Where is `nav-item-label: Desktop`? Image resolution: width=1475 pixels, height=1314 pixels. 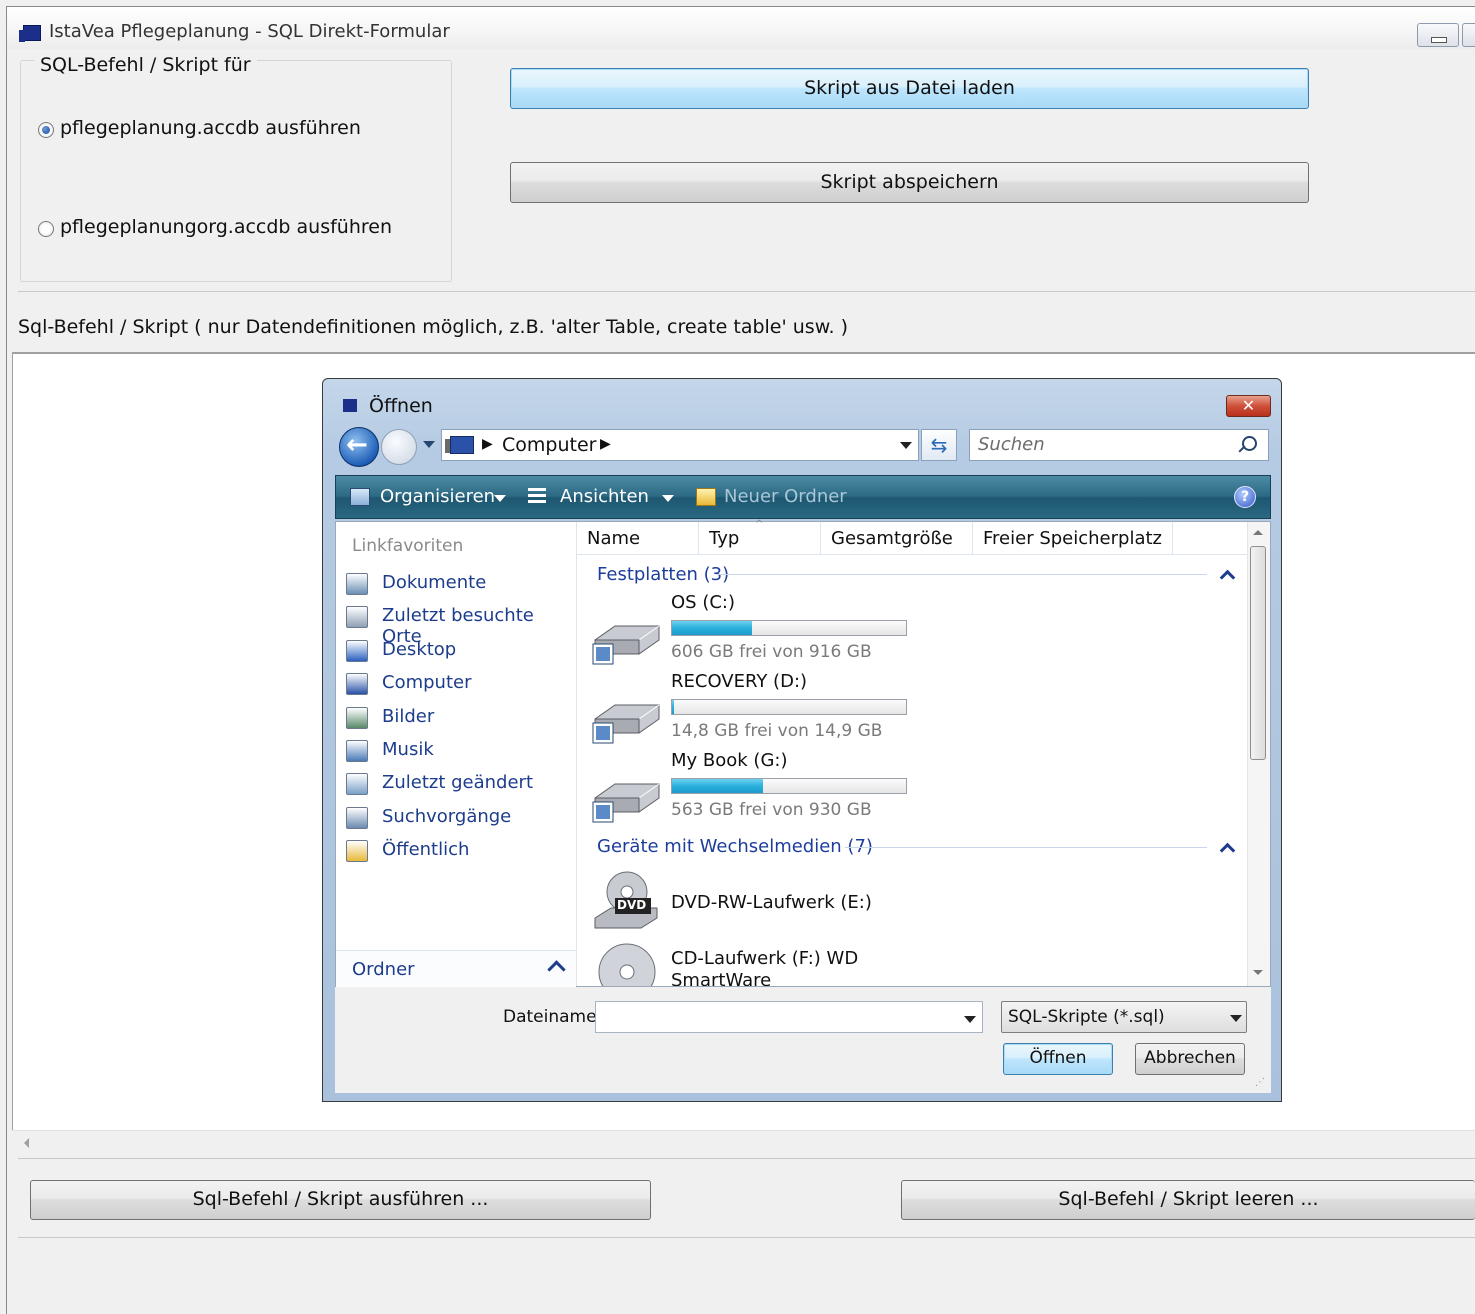 nav-item-label: Desktop is located at coordinates (419, 649).